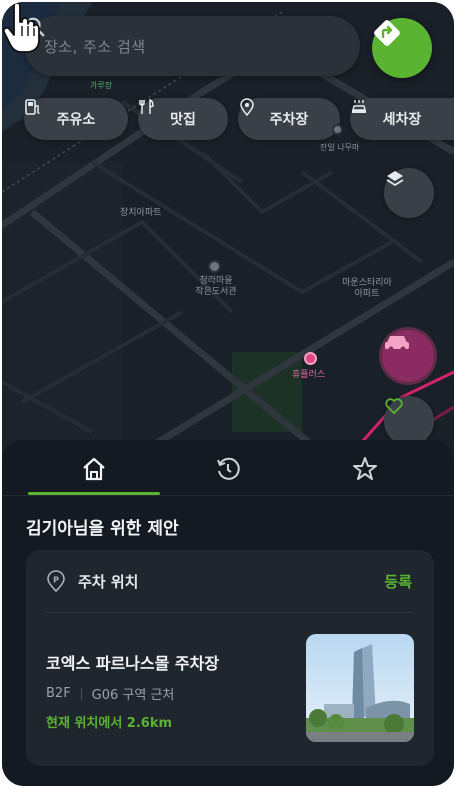 The width and height of the screenshot is (456, 788). I want to click on tab-recent, so click(228, 469).